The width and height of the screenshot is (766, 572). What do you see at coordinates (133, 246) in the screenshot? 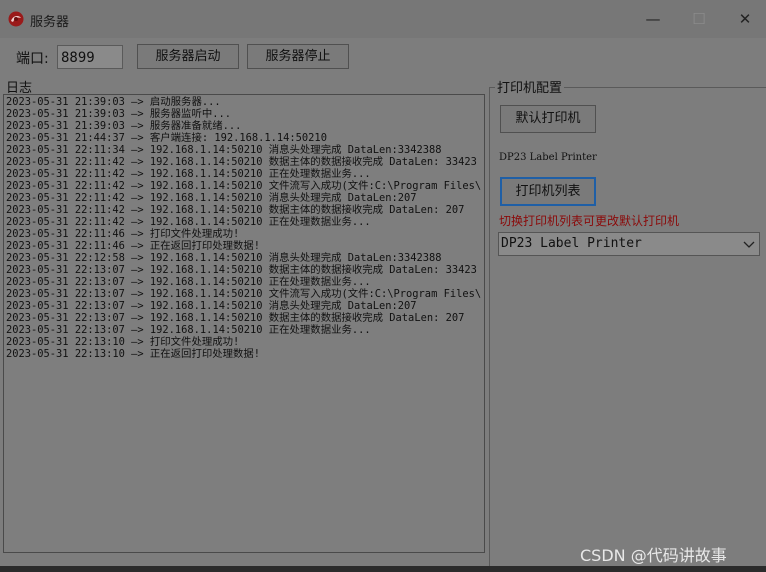
I see `log-line: 2023-05-31 22:11:46 —> 正在返回打印处理数据!` at bounding box center [133, 246].